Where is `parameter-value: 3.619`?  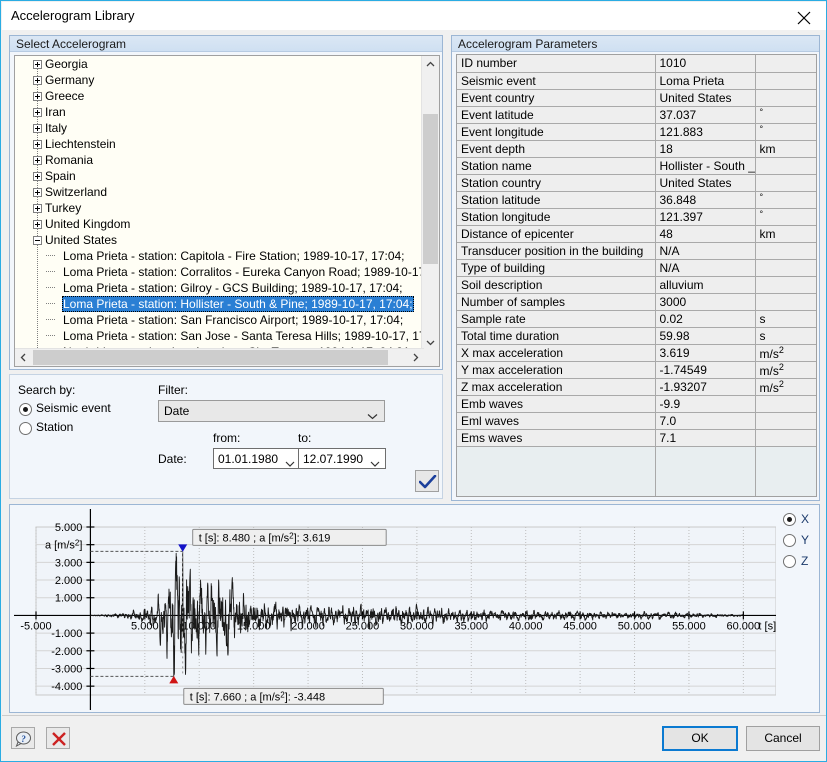 parameter-value: 3.619 is located at coordinates (705, 353).